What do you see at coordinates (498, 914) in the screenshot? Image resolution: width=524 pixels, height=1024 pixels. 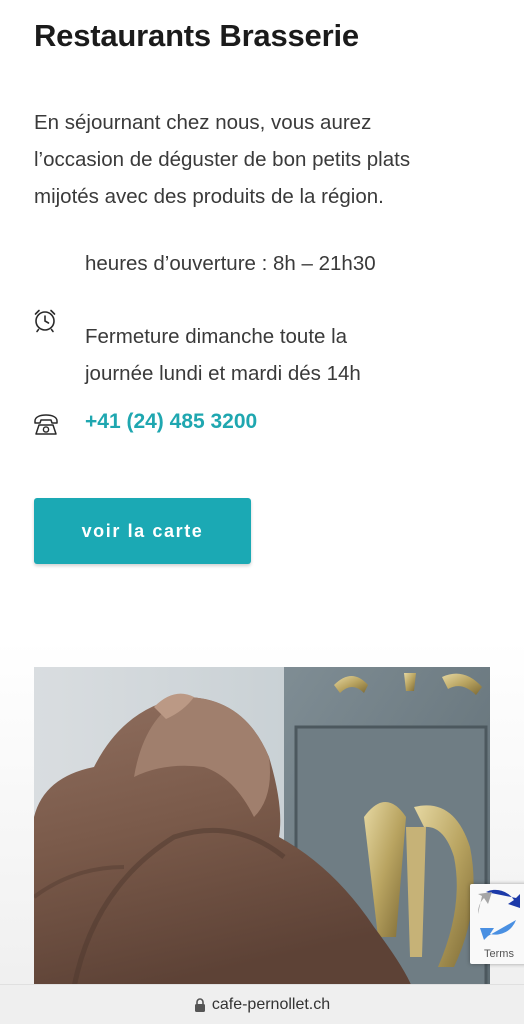 I see `recaptcha-icon` at bounding box center [498, 914].